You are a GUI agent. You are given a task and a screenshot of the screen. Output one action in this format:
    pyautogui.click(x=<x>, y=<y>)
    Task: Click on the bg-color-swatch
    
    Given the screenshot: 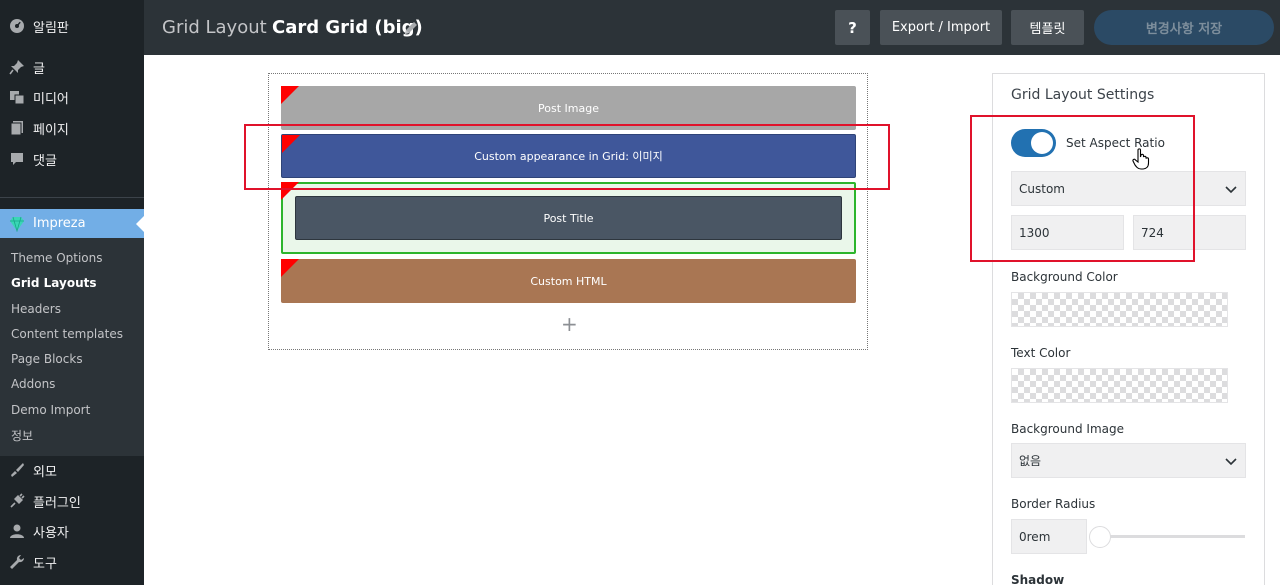 What is the action you would take?
    pyautogui.click(x=1119, y=309)
    